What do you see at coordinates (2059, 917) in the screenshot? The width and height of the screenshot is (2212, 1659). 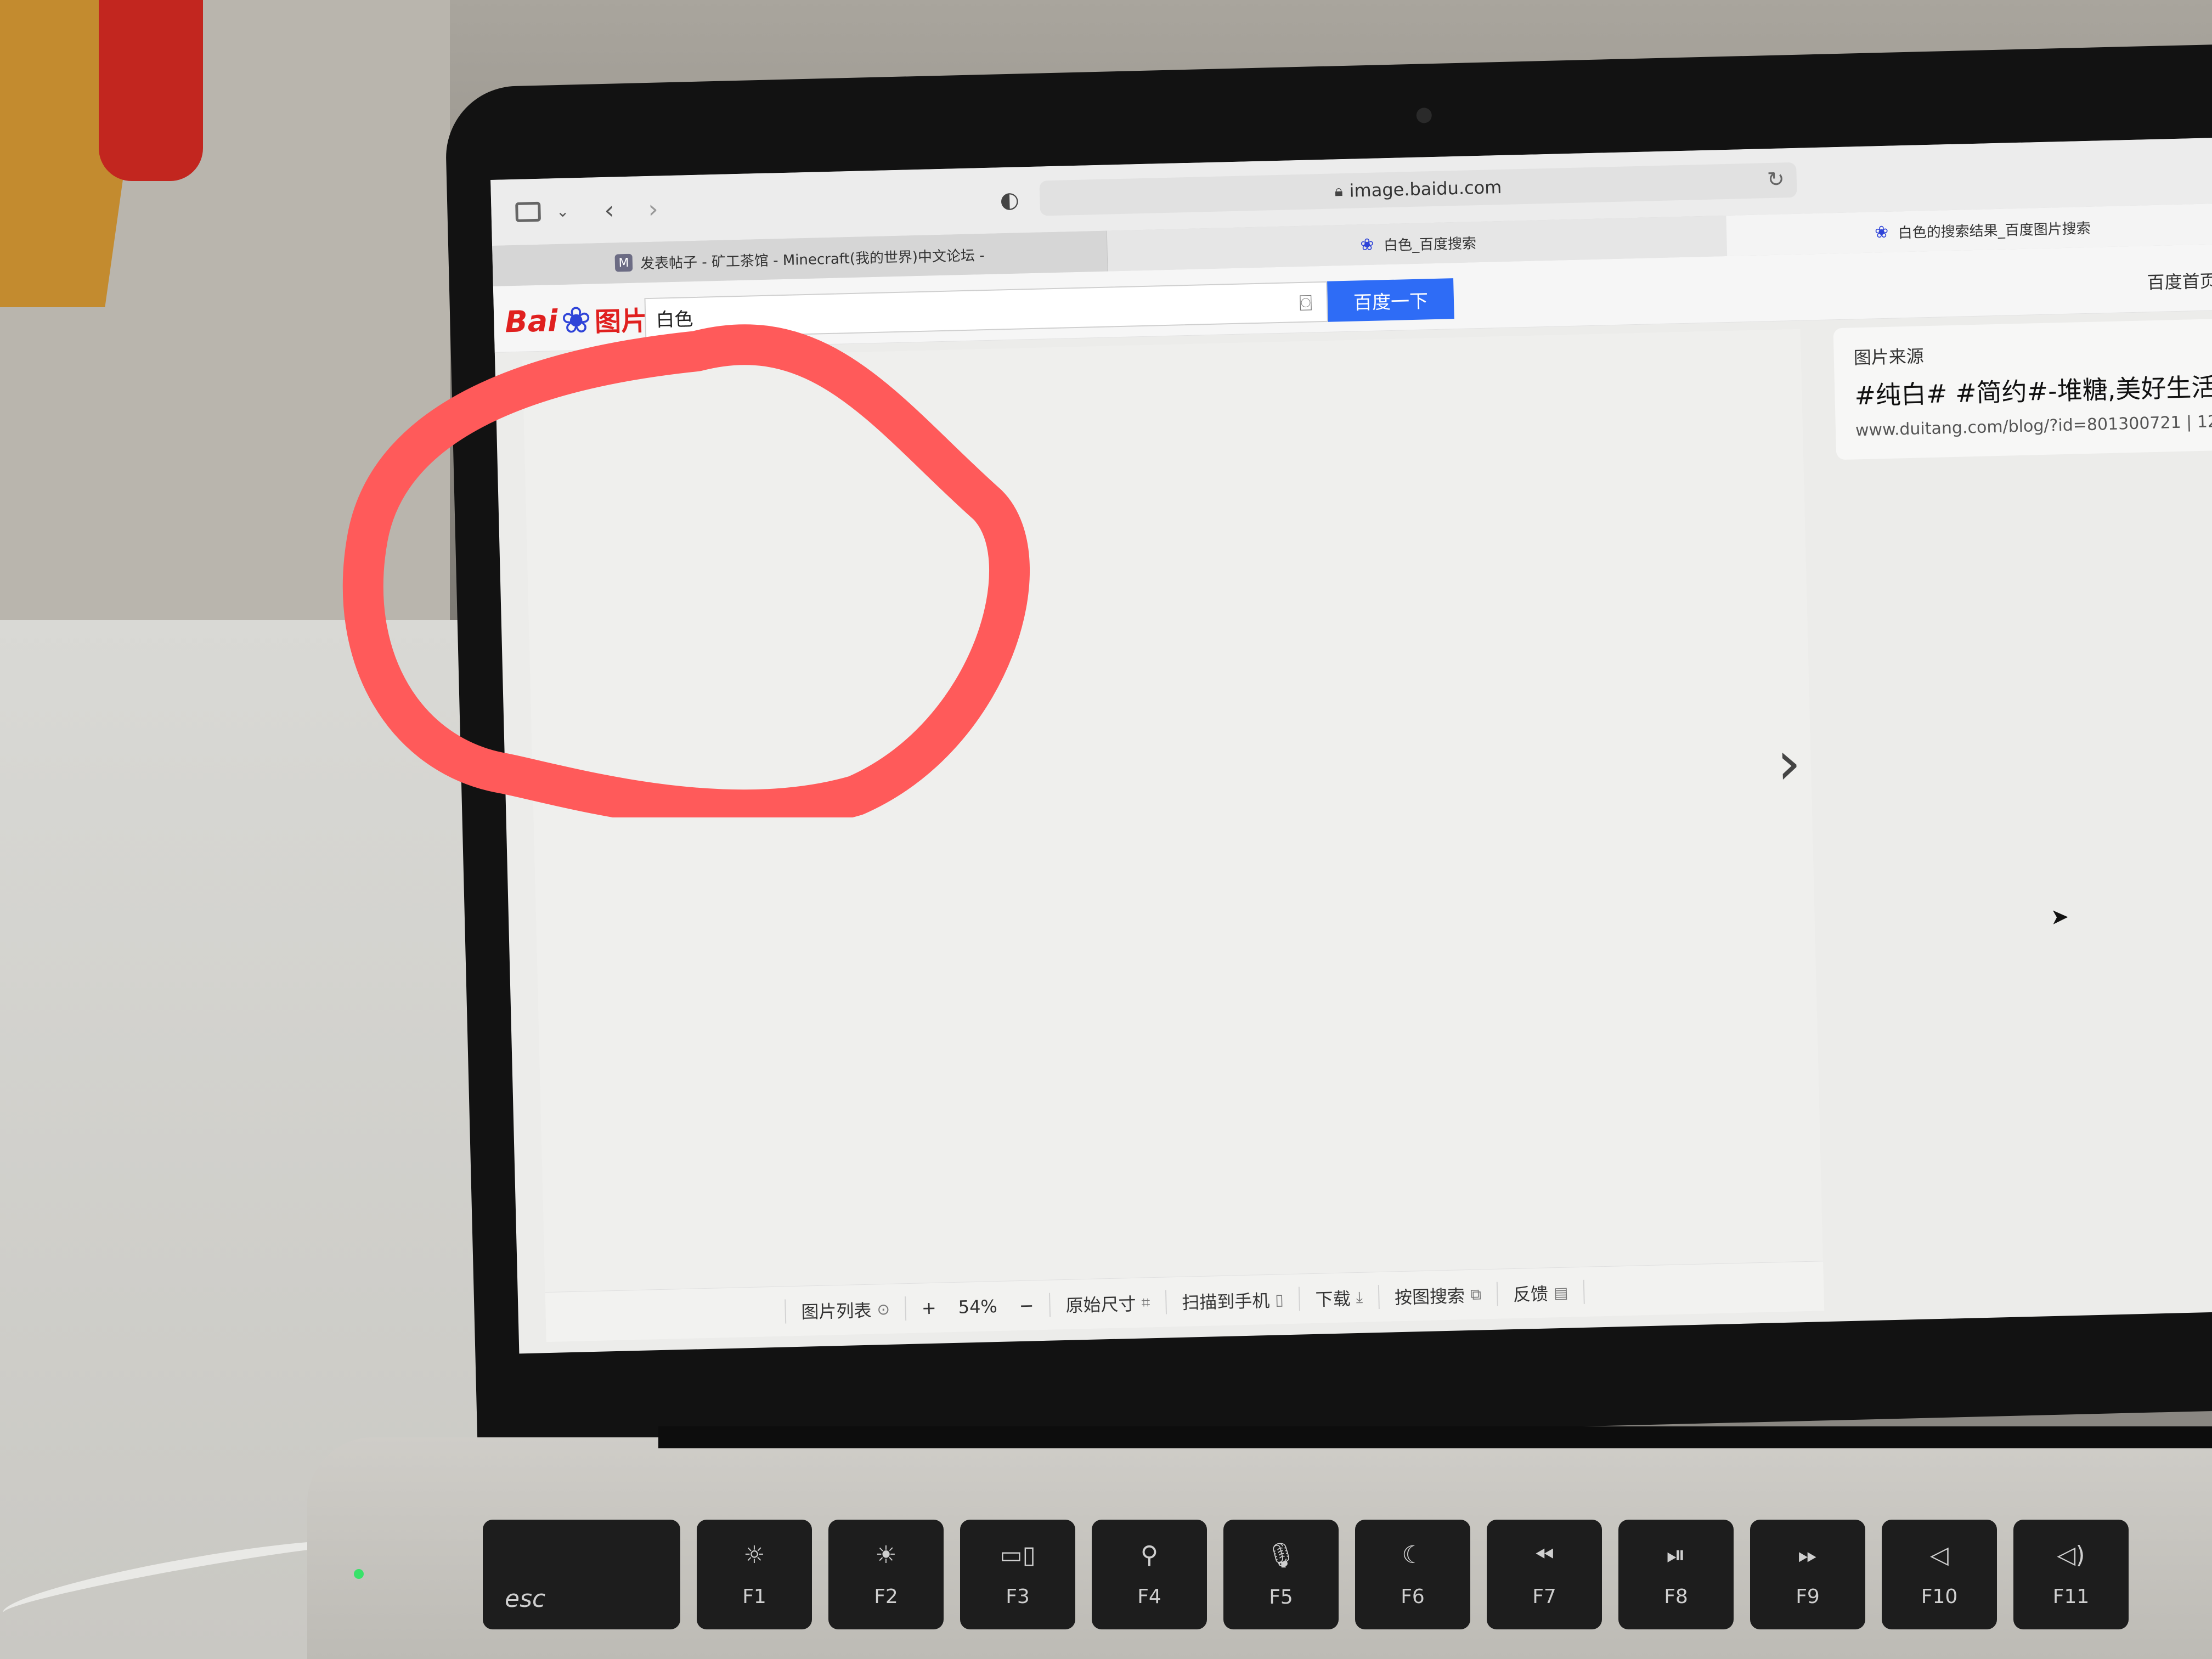 I see `mouse-cursor-icon: ➤` at bounding box center [2059, 917].